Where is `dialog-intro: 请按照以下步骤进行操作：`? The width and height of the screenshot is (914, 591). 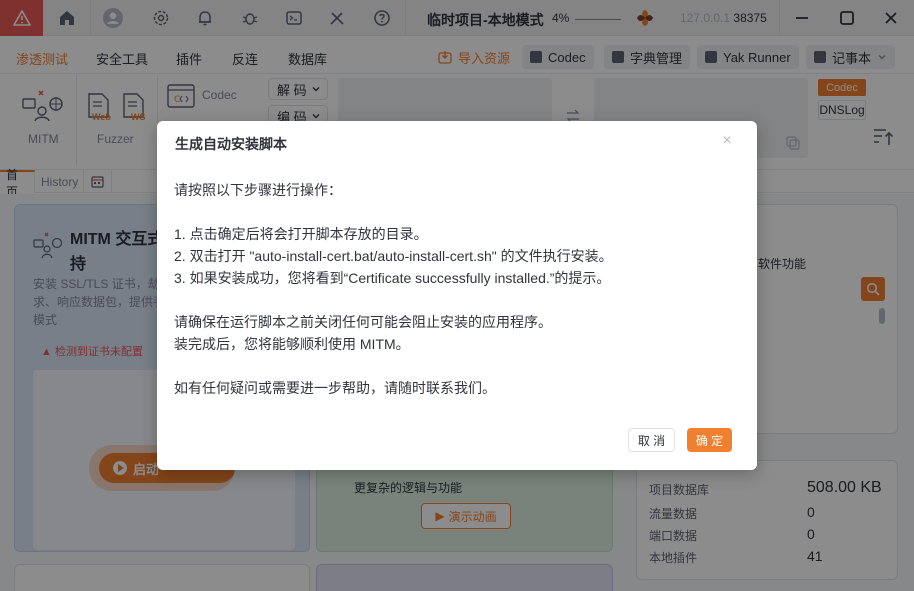 dialog-intro: 请按照以下步骤进行操作： is located at coordinates (258, 190).